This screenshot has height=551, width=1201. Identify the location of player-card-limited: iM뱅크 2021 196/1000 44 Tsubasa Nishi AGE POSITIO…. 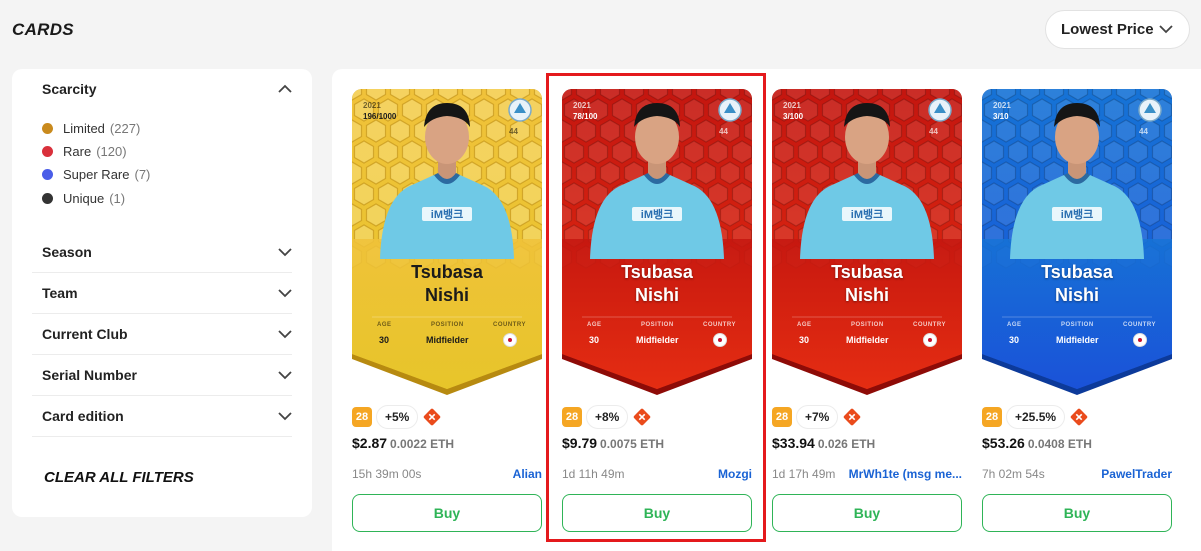
(447, 310).